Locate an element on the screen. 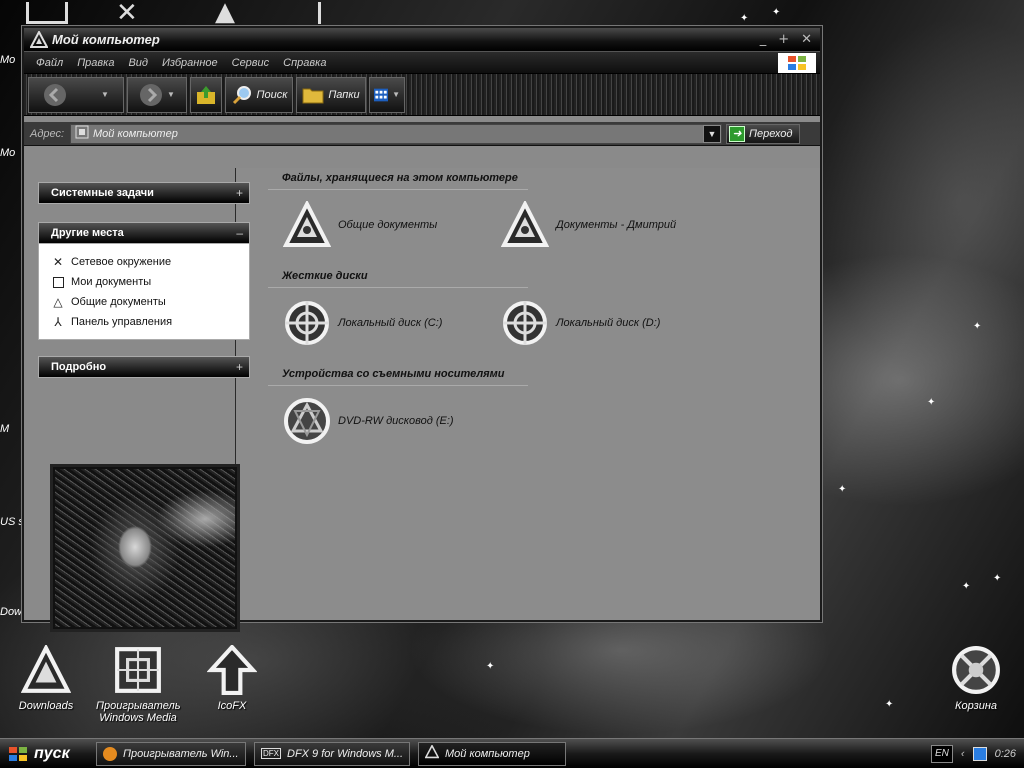 This screenshot has width=1024, height=768. task-label: Мой компьютер is located at coordinates (487, 753).